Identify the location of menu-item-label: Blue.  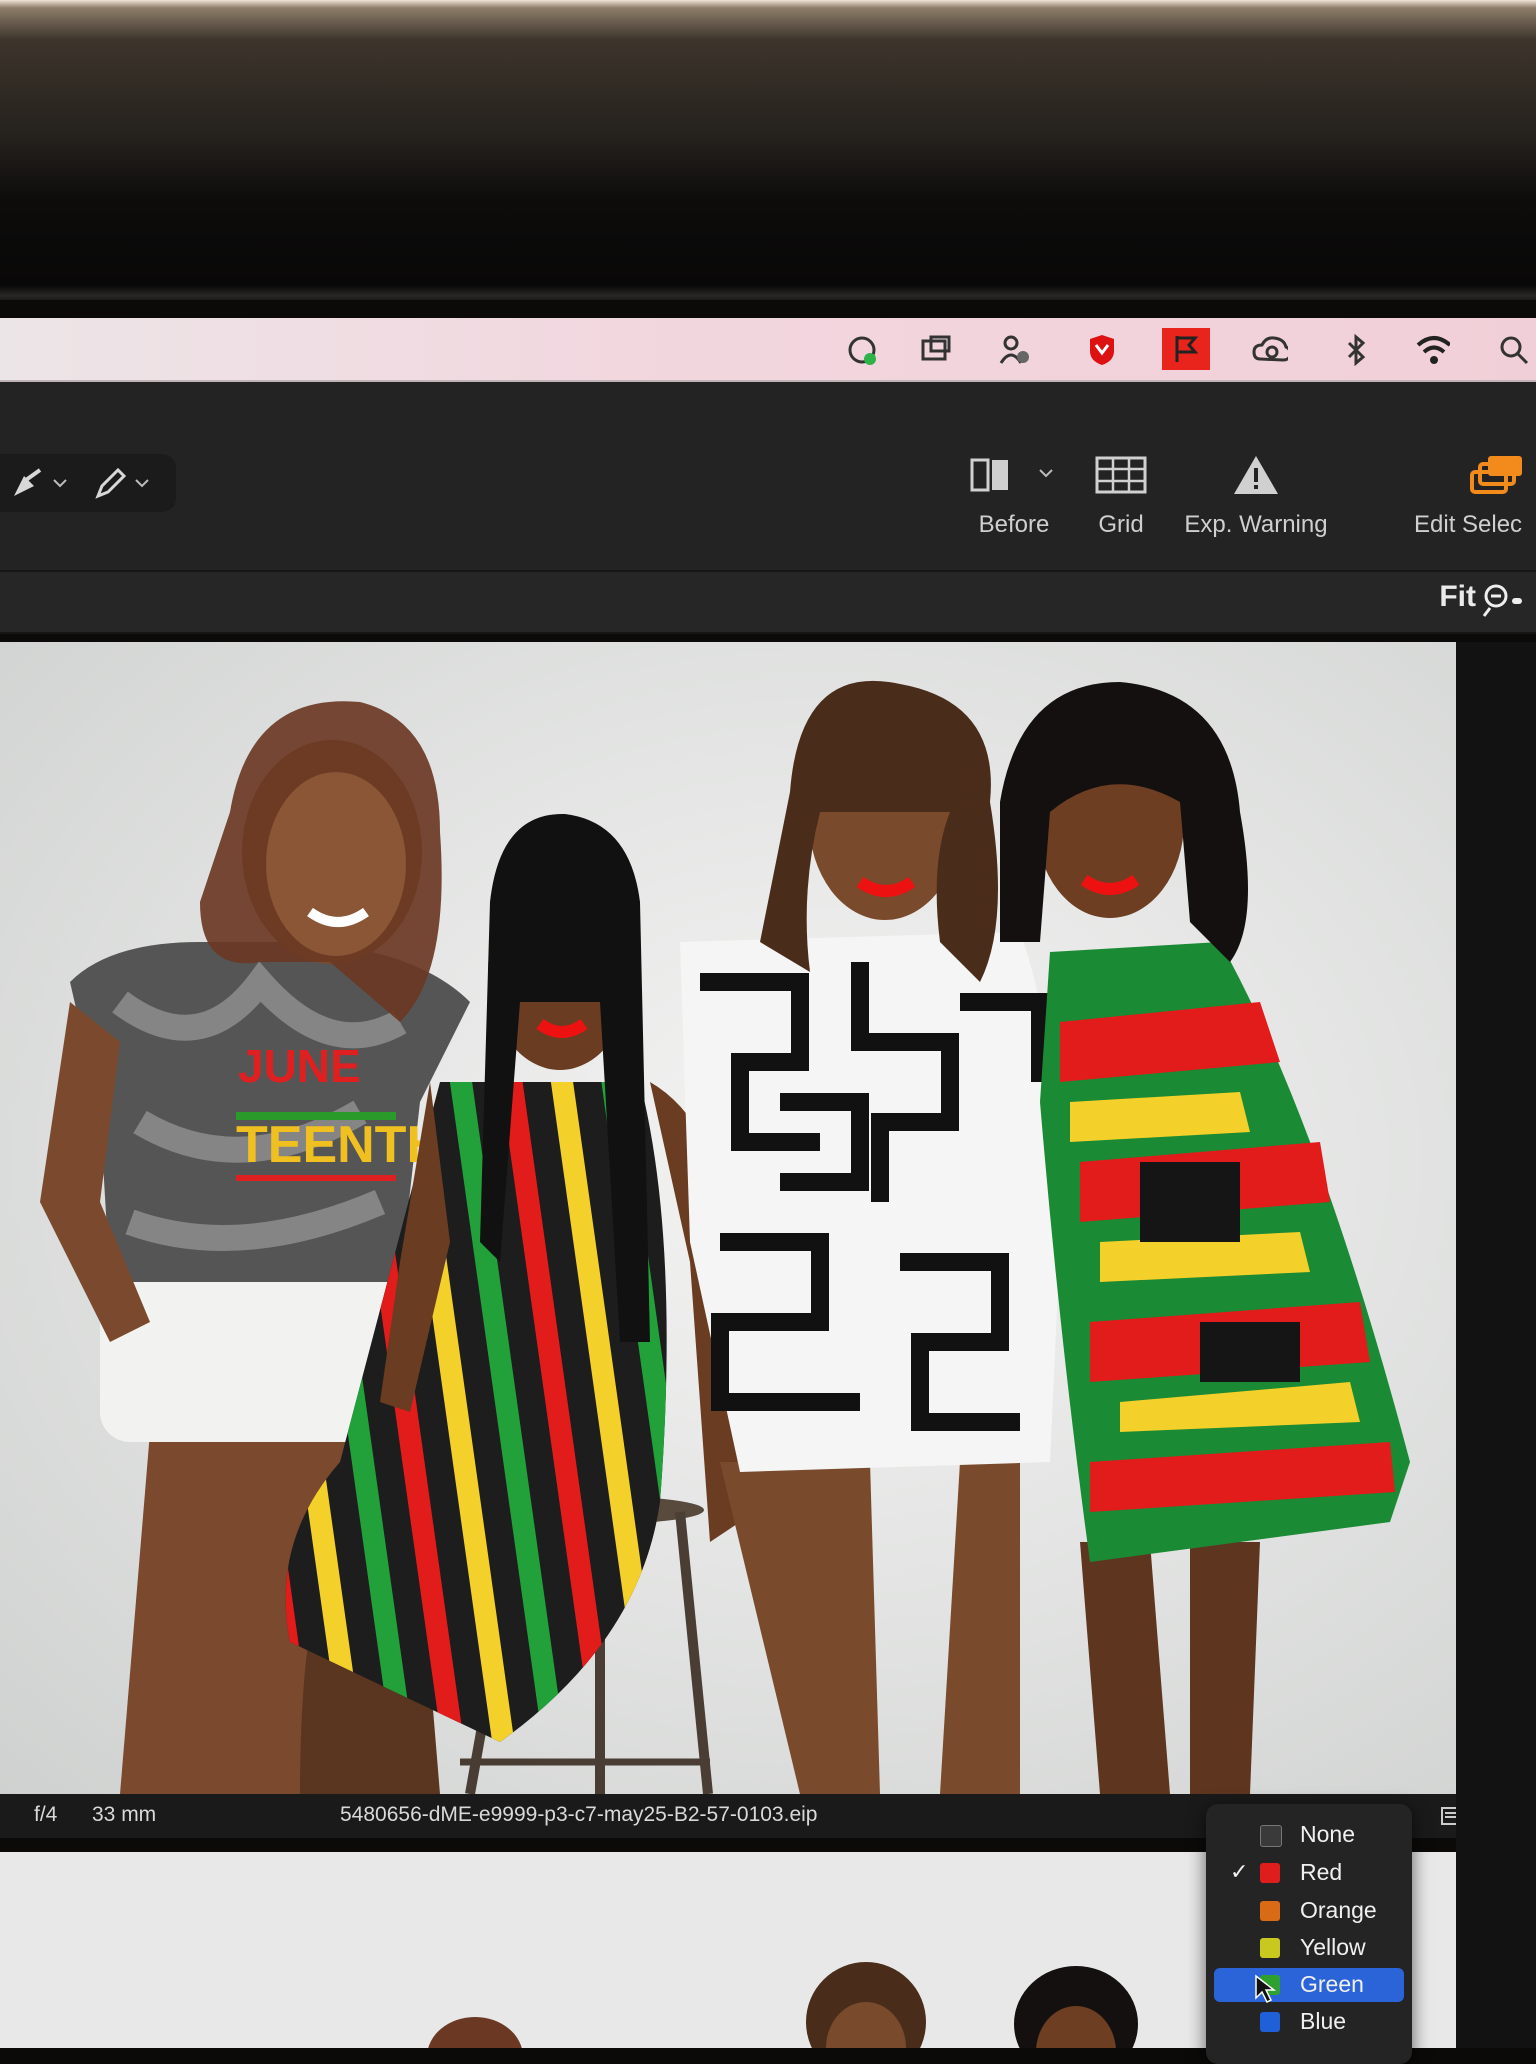
(1323, 2021).